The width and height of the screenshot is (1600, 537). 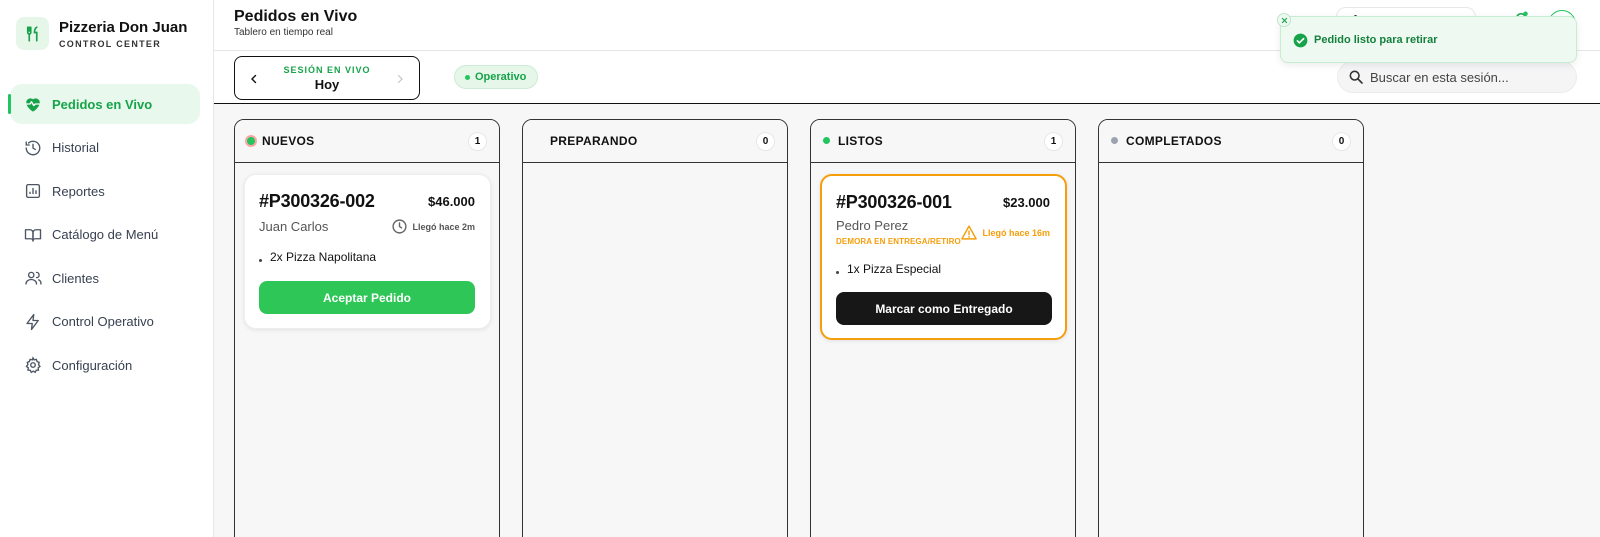 What do you see at coordinates (33, 148) in the screenshot?
I see `history-icon` at bounding box center [33, 148].